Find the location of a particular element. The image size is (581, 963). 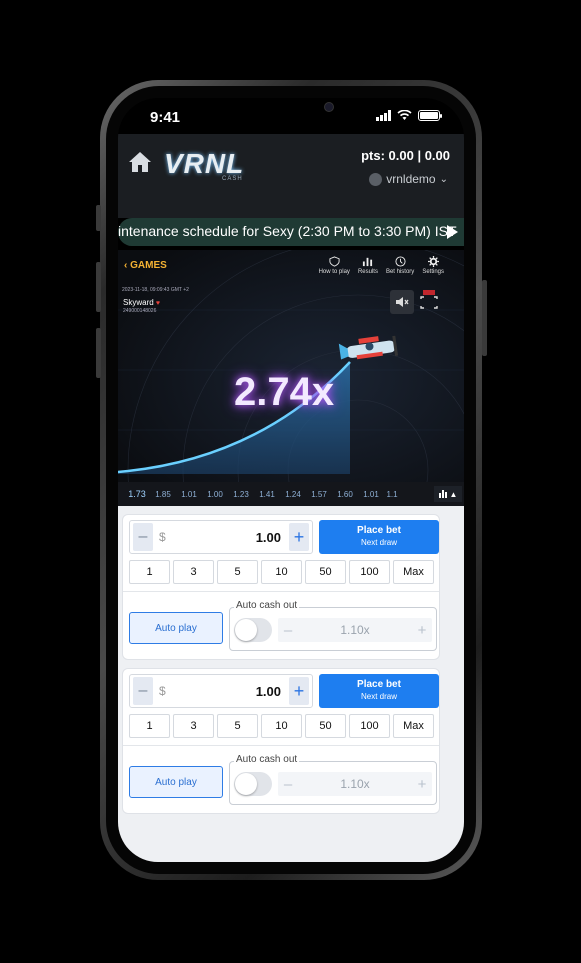

speaker-muted-icon is located at coordinates (402, 302).